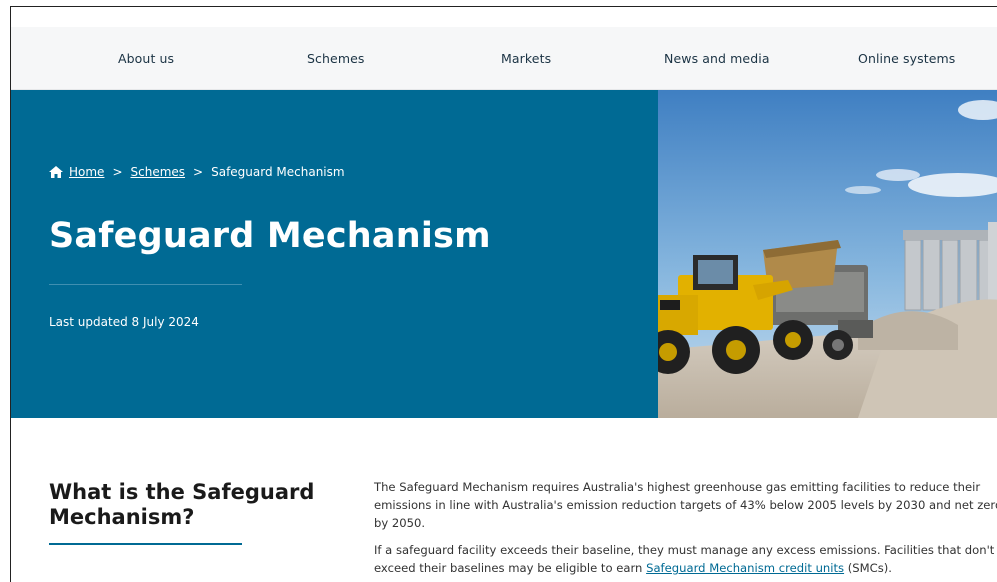  Describe the element at coordinates (504, 17) in the screenshot. I see `top-strip` at that location.